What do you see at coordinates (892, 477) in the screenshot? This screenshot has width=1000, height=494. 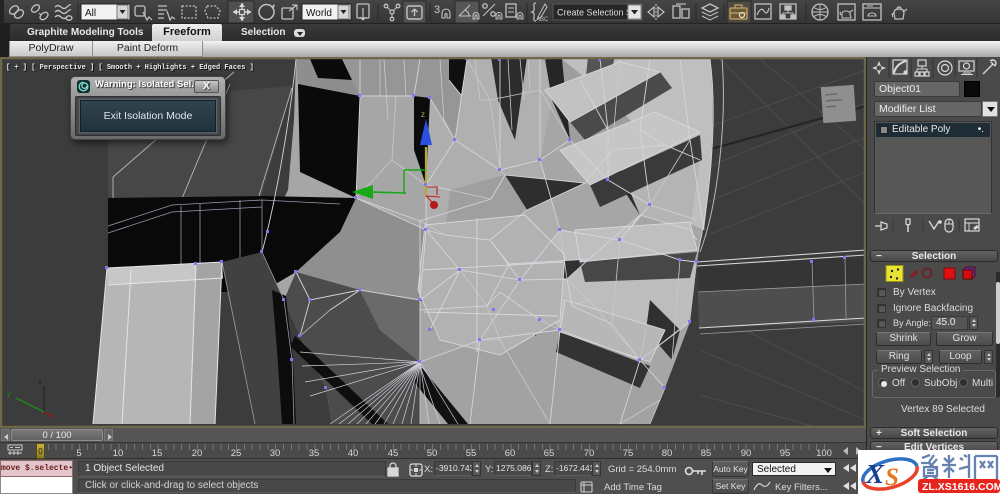 I see `svg-text: S` at bounding box center [892, 477].